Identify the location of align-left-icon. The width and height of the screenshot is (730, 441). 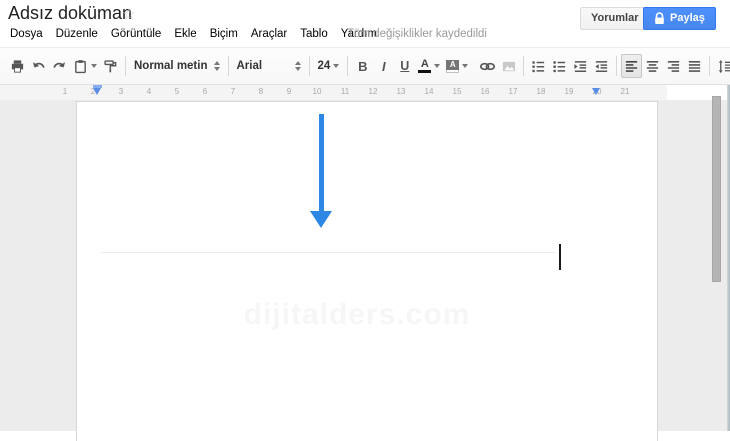
(632, 66).